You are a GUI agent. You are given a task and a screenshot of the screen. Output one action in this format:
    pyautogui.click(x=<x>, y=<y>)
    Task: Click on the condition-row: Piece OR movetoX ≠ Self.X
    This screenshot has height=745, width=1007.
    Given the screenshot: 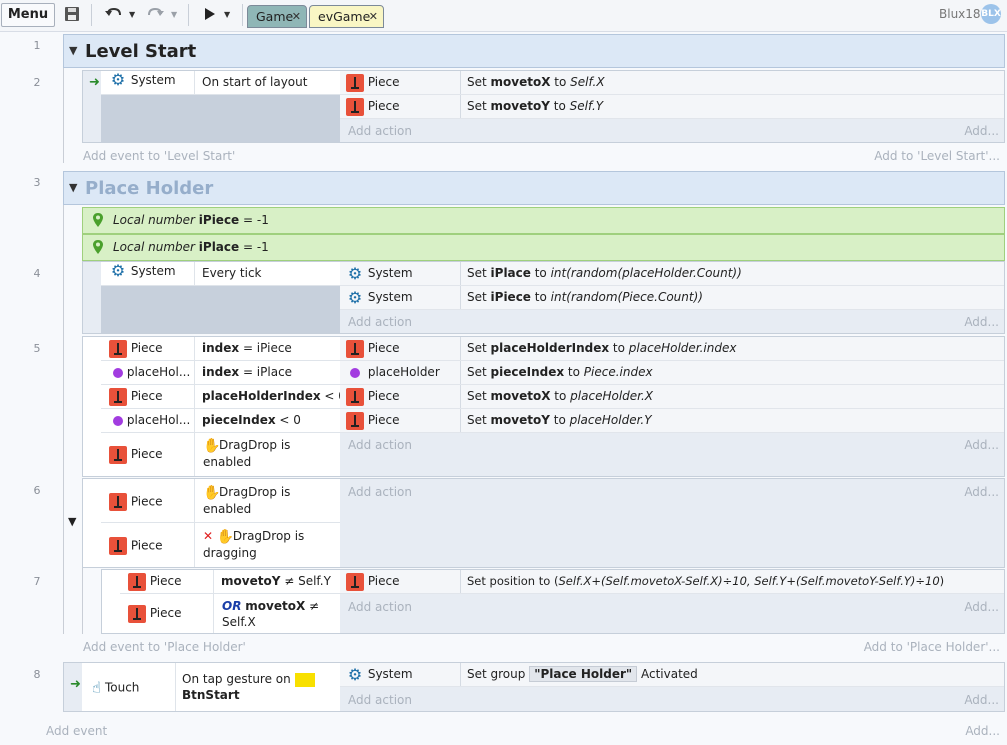 What is the action you would take?
    pyautogui.click(x=230, y=613)
    